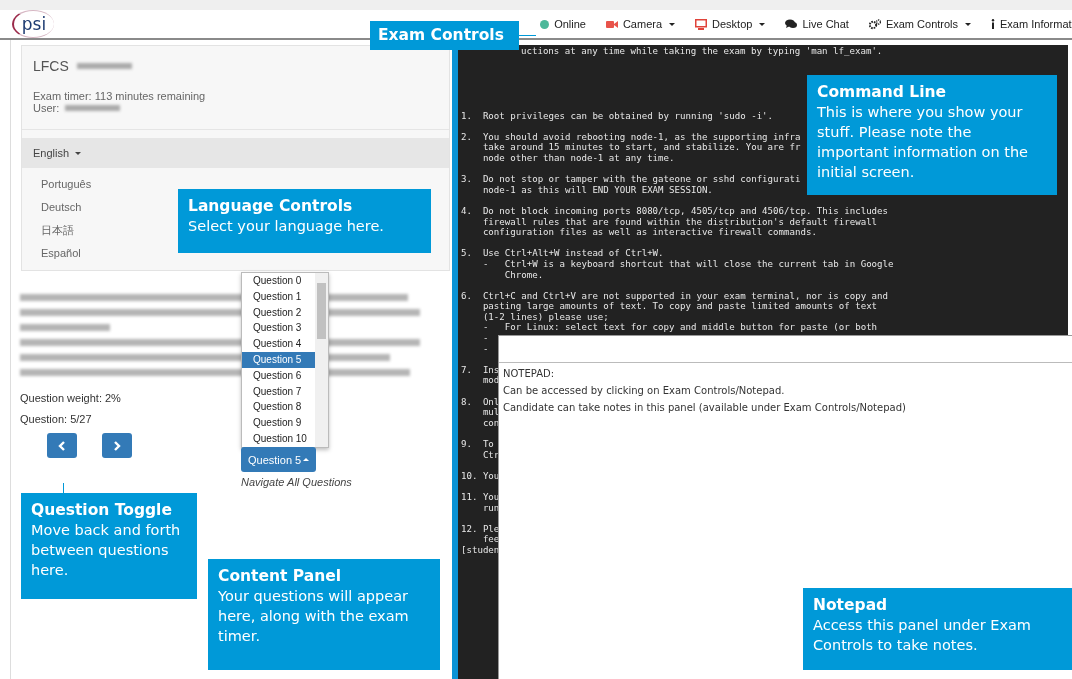 Image resolution: width=1072 pixels, height=679 pixels. Describe the element at coordinates (314, 616) in the screenshot. I see `callout-text: Your questions will appear here, along with the exam timer.` at that location.